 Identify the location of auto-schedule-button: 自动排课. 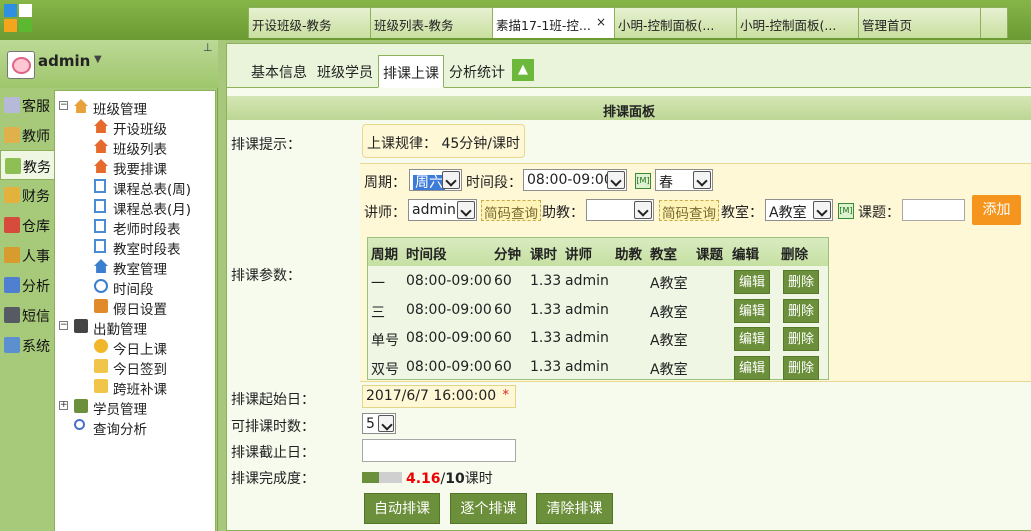
(402, 508).